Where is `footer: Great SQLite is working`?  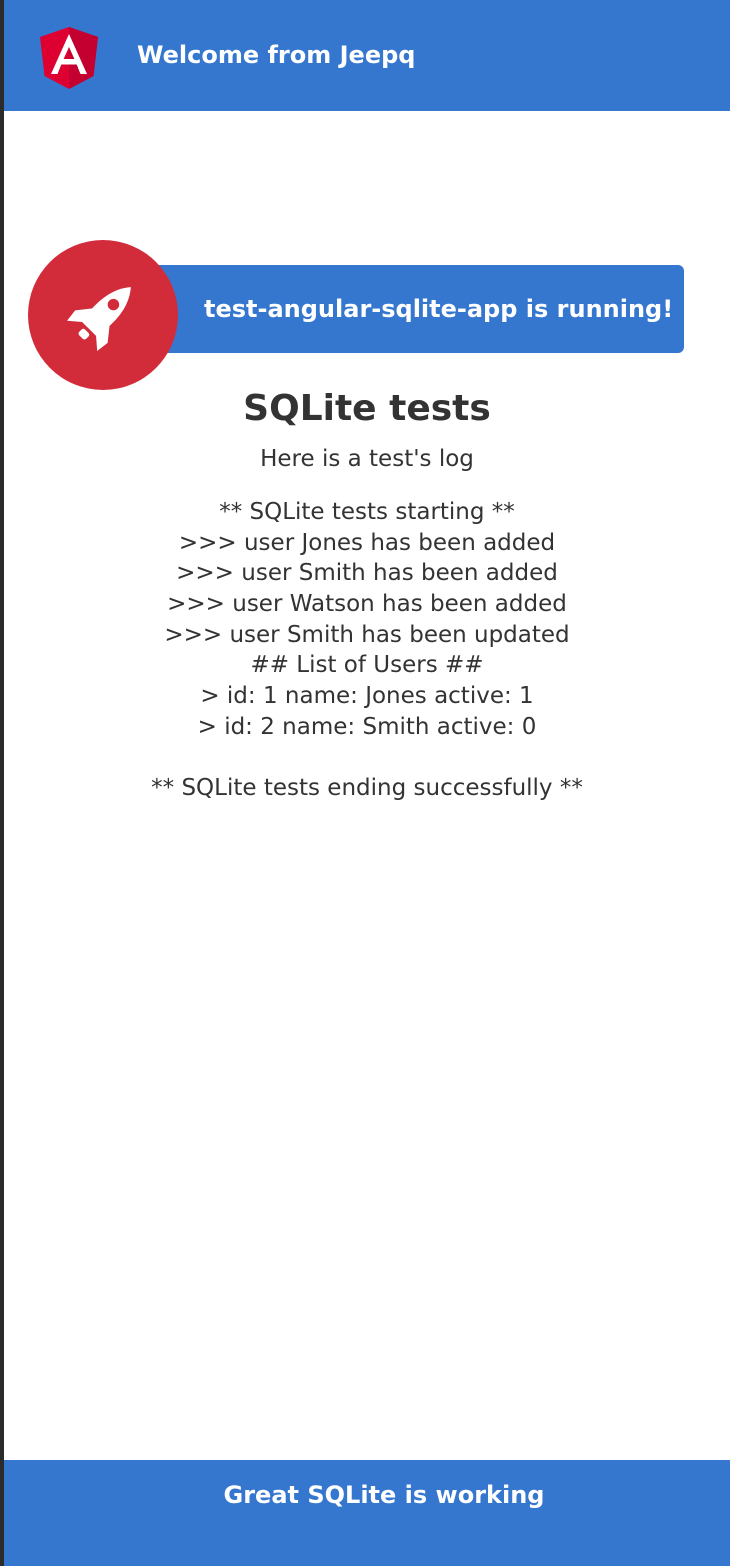
footer: Great SQLite is working is located at coordinates (367, 1513).